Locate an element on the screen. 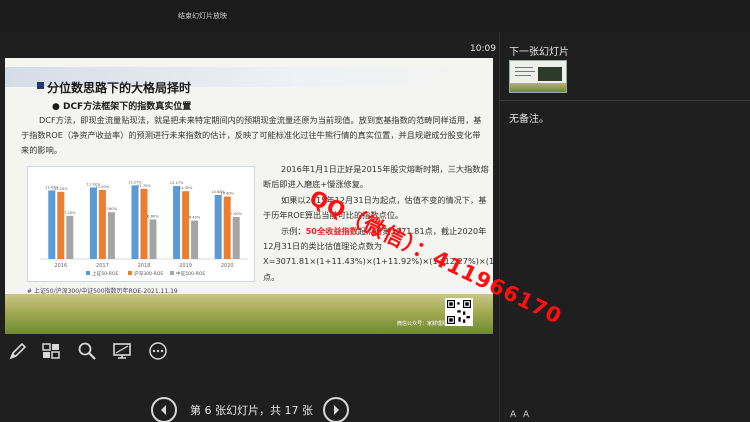 The image size is (750, 422). speaker-notes: 无备注。 is located at coordinates (529, 119).